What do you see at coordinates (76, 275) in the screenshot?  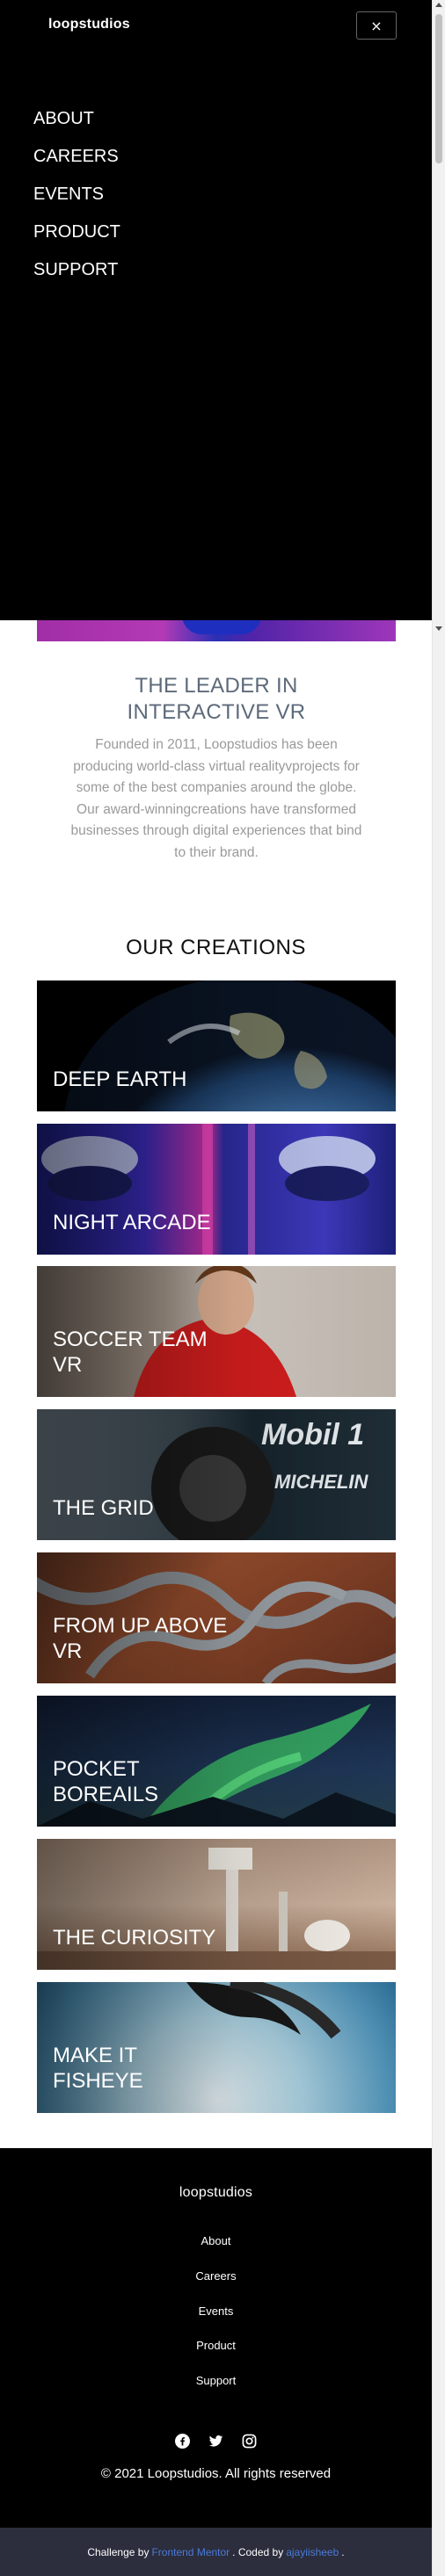 I see `nav-item-support: SUPPORT` at bounding box center [76, 275].